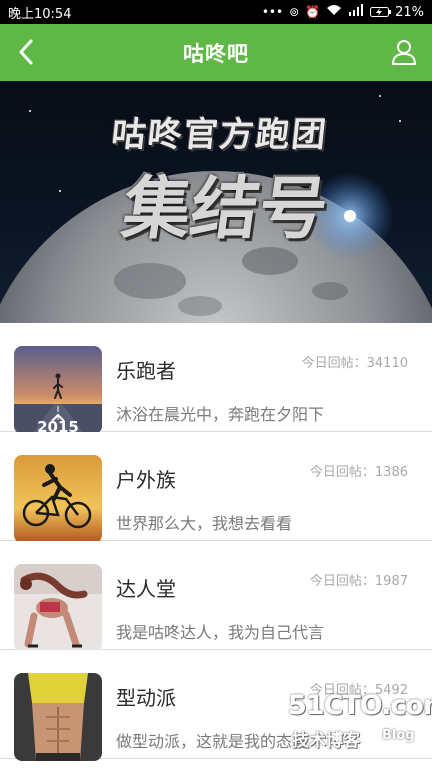 The height and width of the screenshot is (768, 432). What do you see at coordinates (334, 12) in the screenshot?
I see `wifi-icon` at bounding box center [334, 12].